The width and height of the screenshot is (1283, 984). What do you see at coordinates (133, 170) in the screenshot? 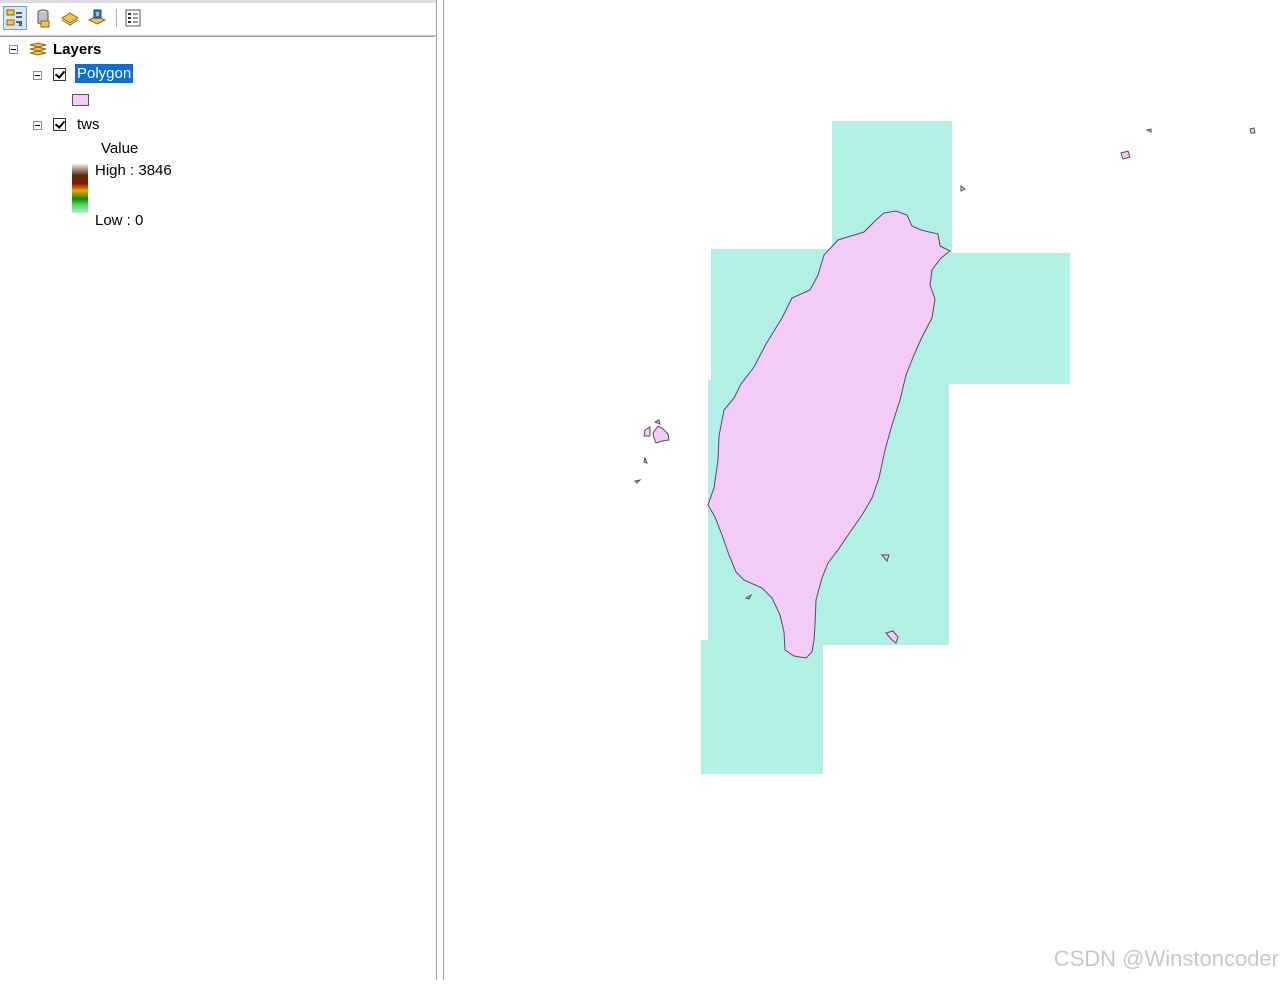
I see `legend-high-label: High : 3846` at bounding box center [133, 170].